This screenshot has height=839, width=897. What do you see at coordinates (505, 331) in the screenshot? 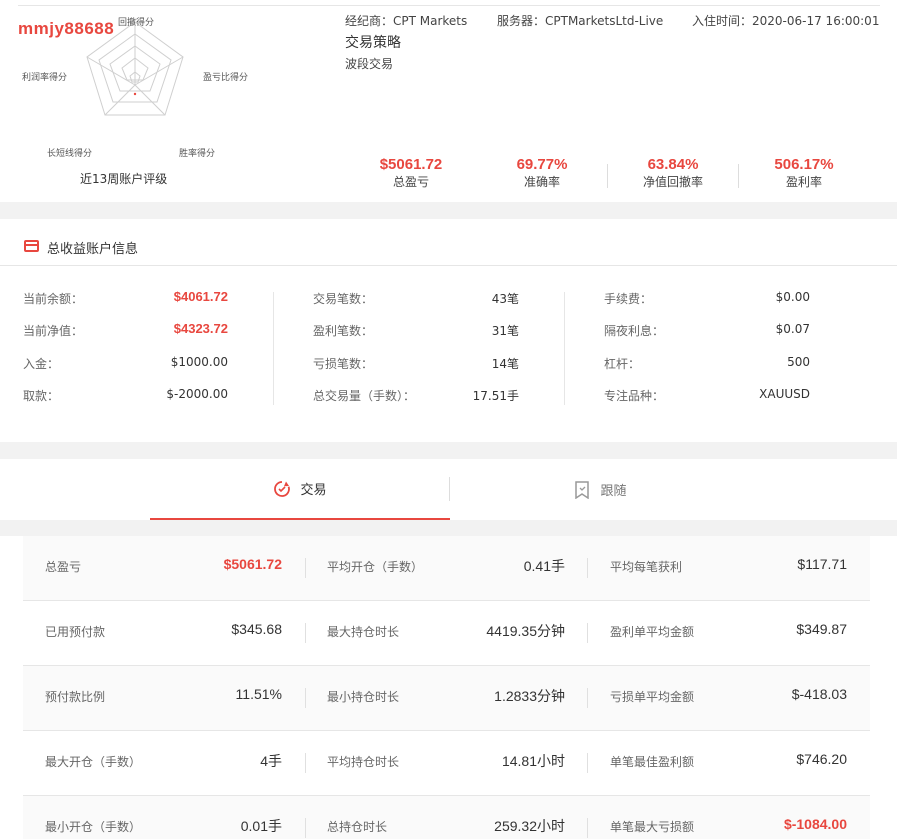
I see `win-trades-value: 31笔` at bounding box center [505, 331].